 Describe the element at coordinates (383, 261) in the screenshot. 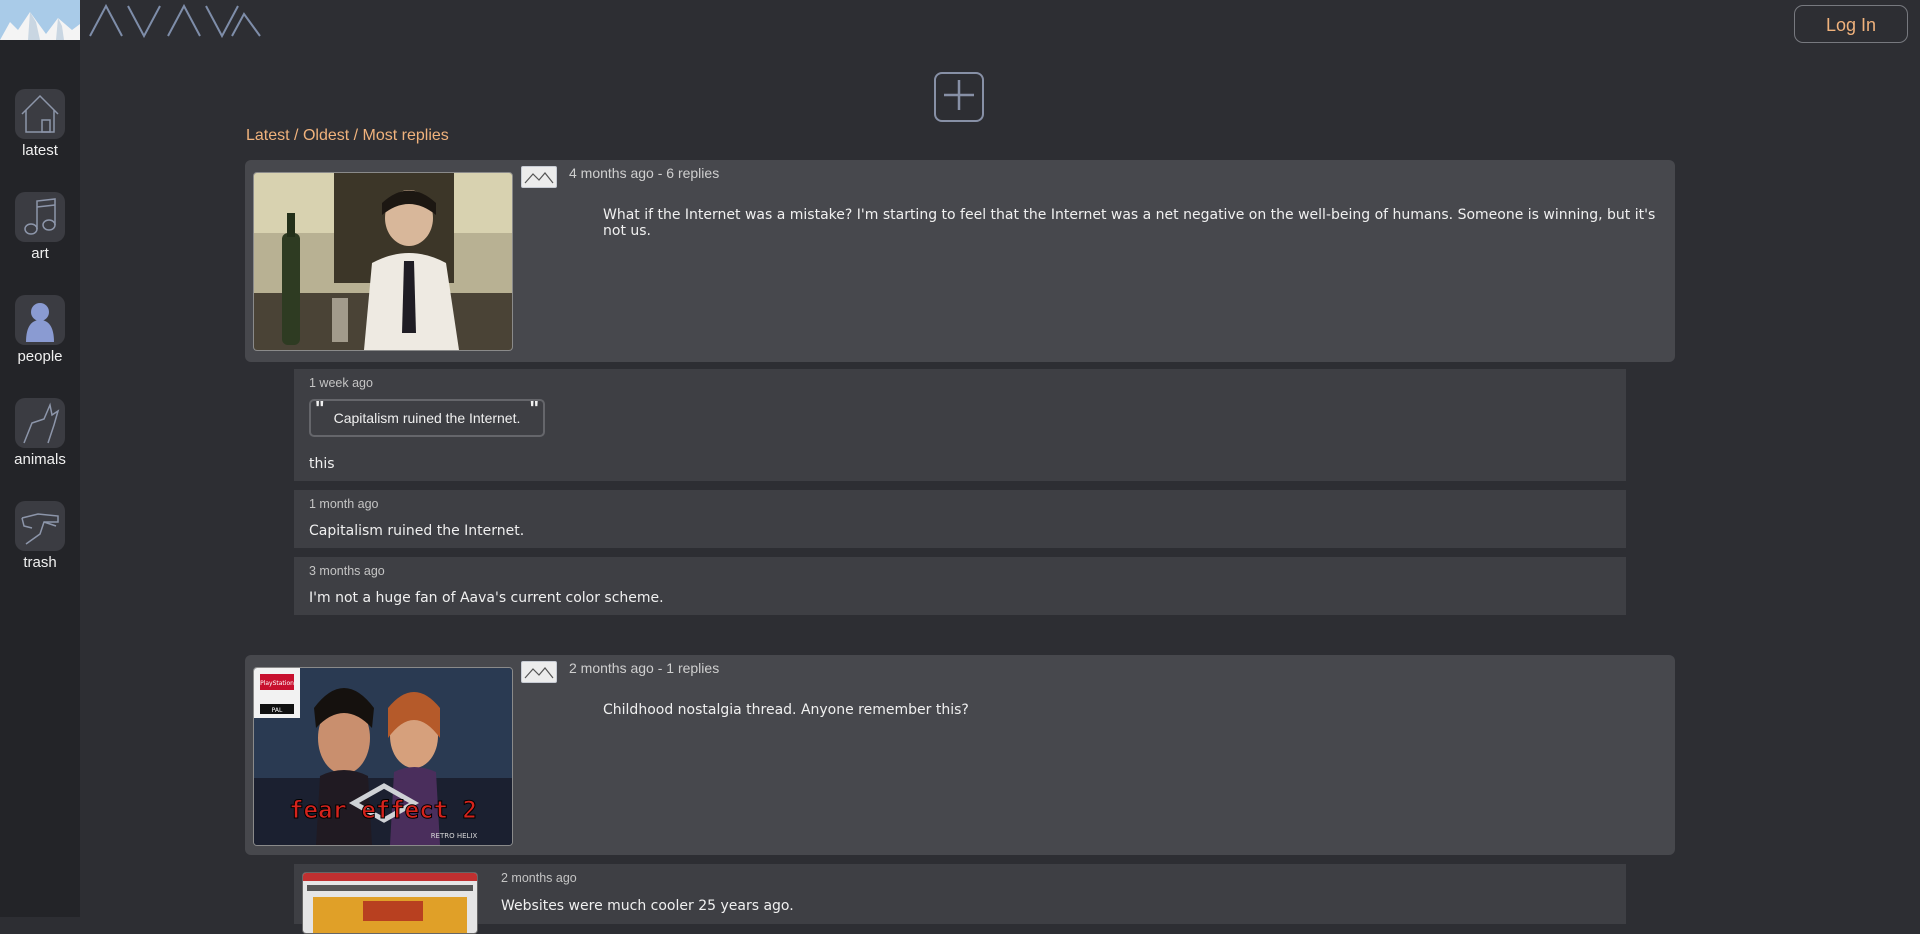

I see `thread-image` at that location.